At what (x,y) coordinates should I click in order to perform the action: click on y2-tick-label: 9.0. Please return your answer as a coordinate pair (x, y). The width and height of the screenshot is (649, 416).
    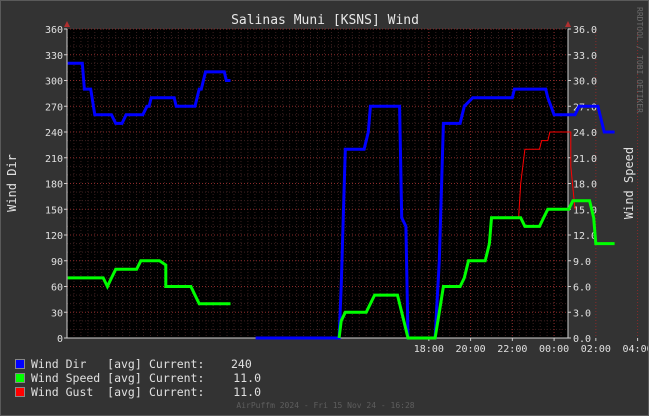
    Looking at the image, I should click on (582, 262).